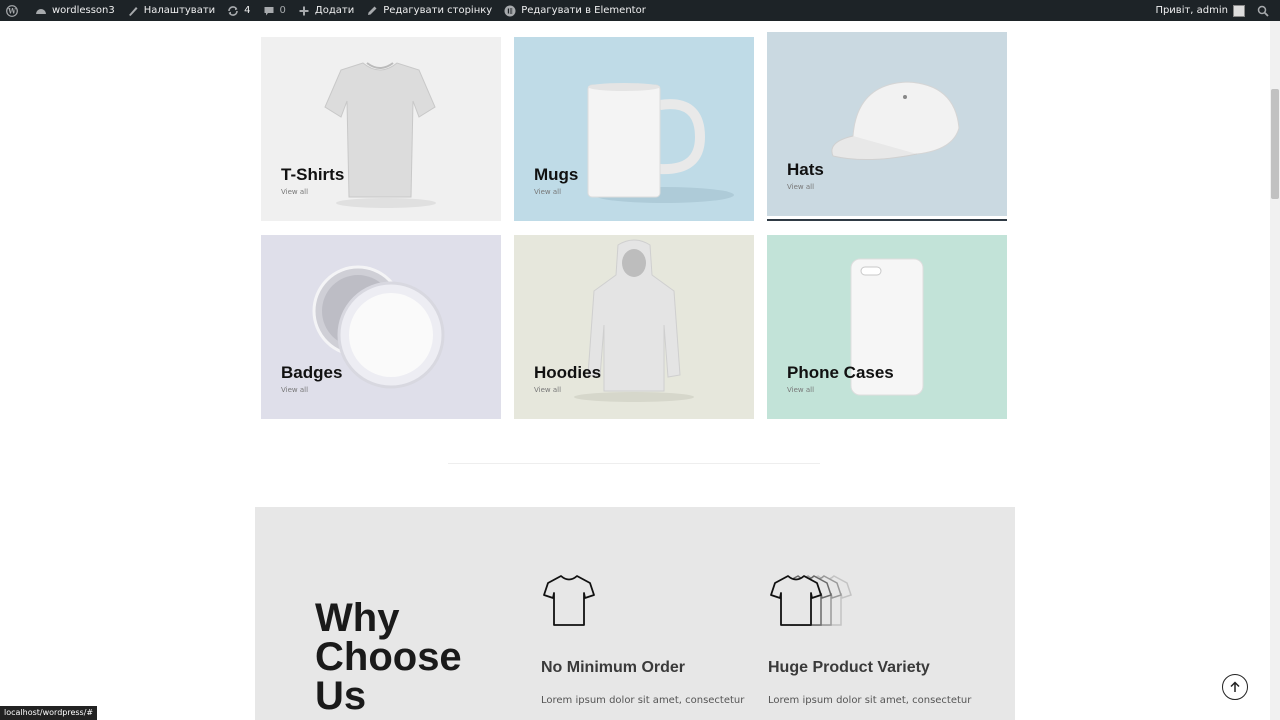 The width and height of the screenshot is (1280, 720). I want to click on updates-link: 4, so click(238, 10).